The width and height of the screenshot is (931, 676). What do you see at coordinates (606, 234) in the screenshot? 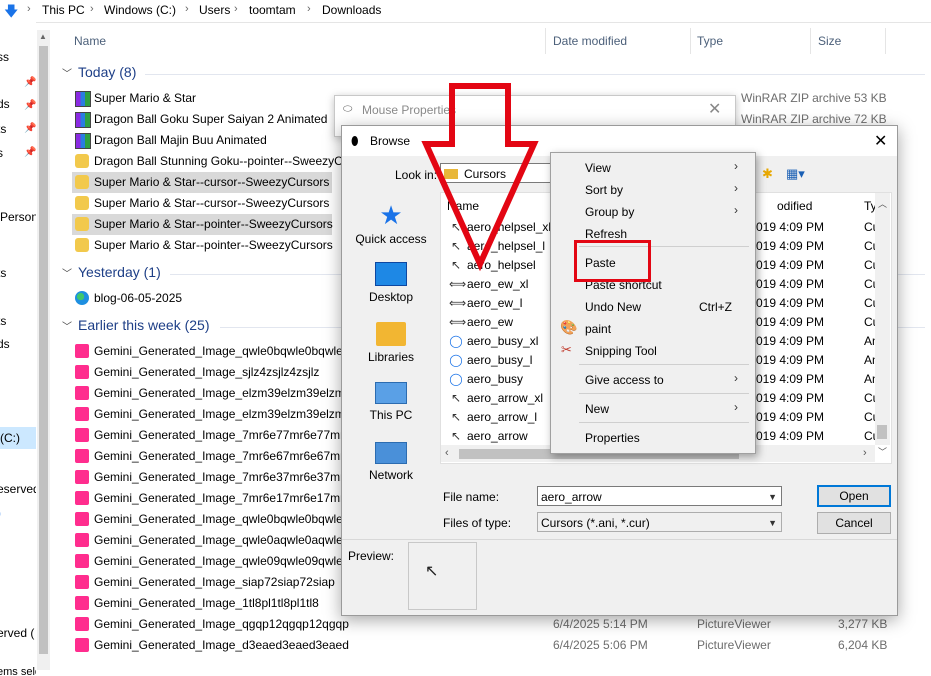
I see `menu-item-refresh: Refresh` at bounding box center [606, 234].